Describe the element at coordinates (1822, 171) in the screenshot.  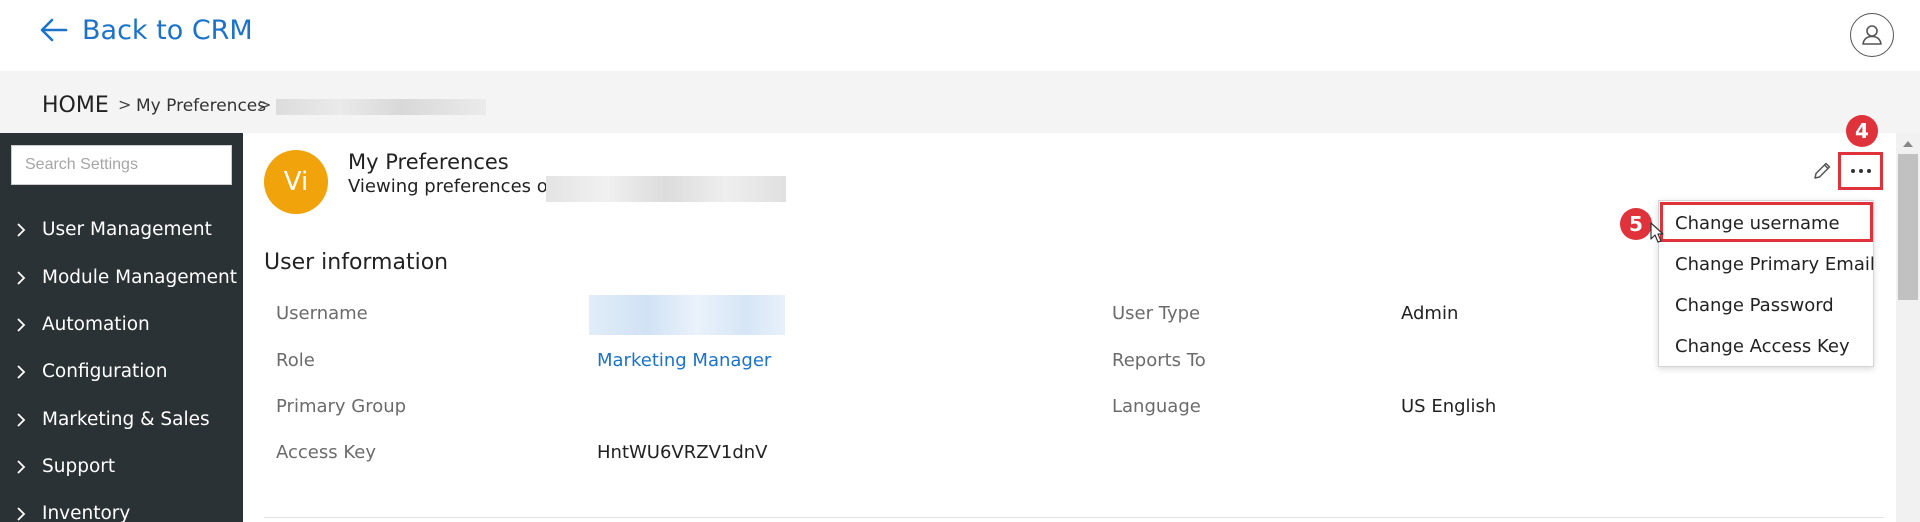
I see `pencil-edit-icon` at that location.